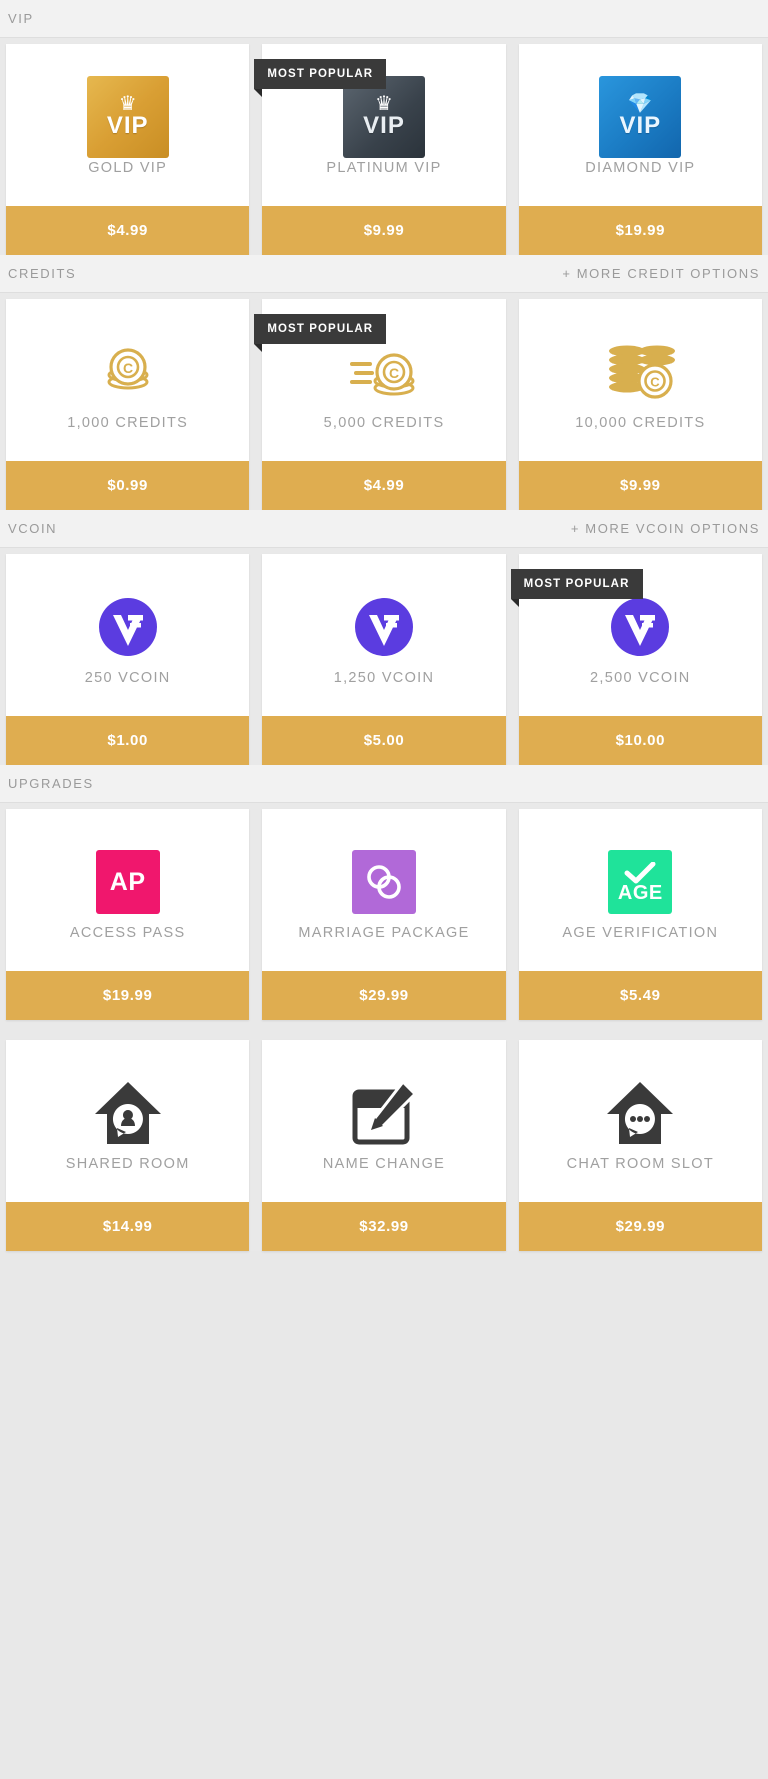 Image resolution: width=768 pixels, height=1779 pixels. I want to click on section-title: VIP, so click(21, 18).